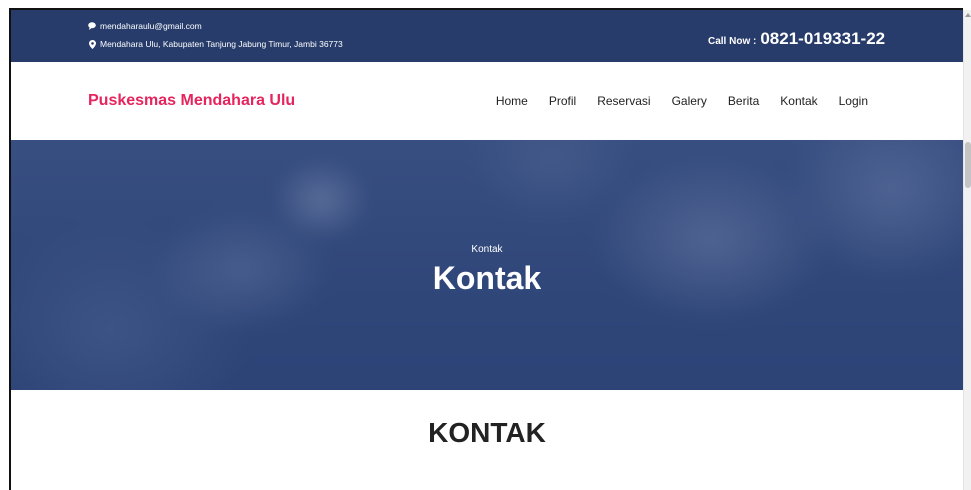 The image size is (971, 490). I want to click on nav-item-berita: Berita, so click(743, 101).